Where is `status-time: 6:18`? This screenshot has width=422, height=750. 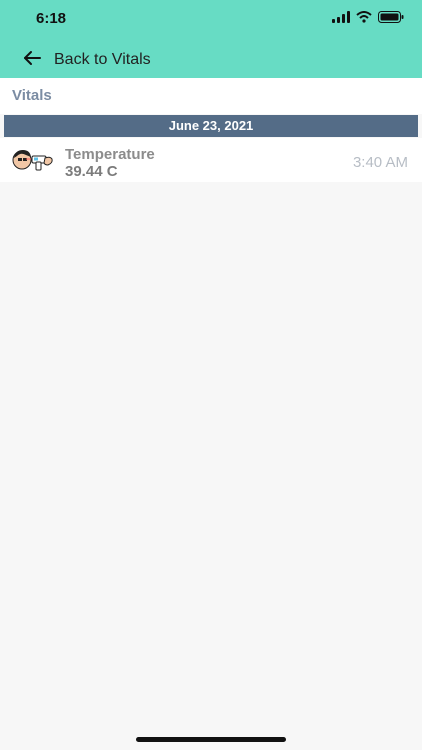
status-time: 6:18 is located at coordinates (51, 18).